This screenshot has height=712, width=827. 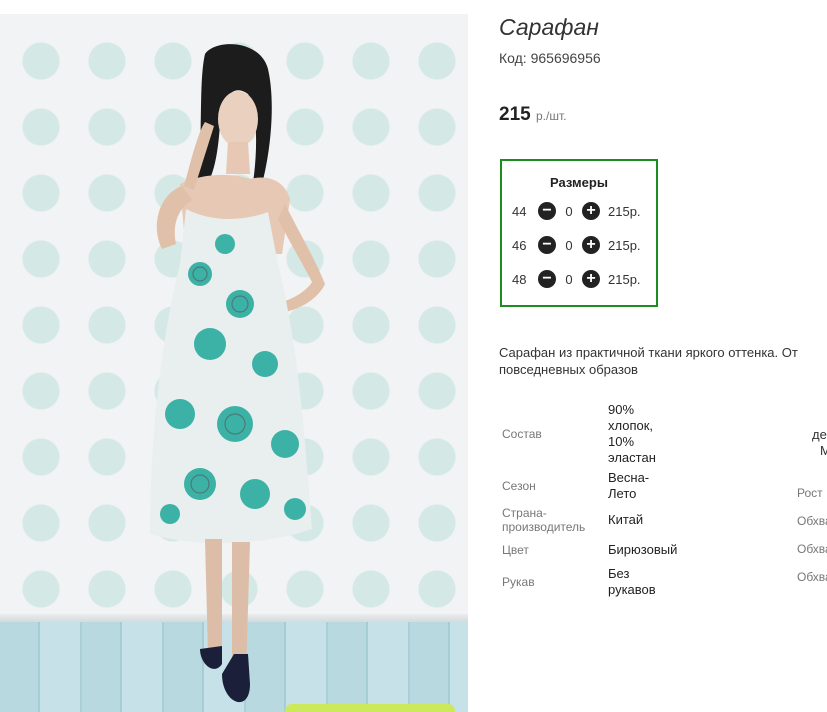 I want to click on spec-value-line: Китай, so click(x=626, y=519).